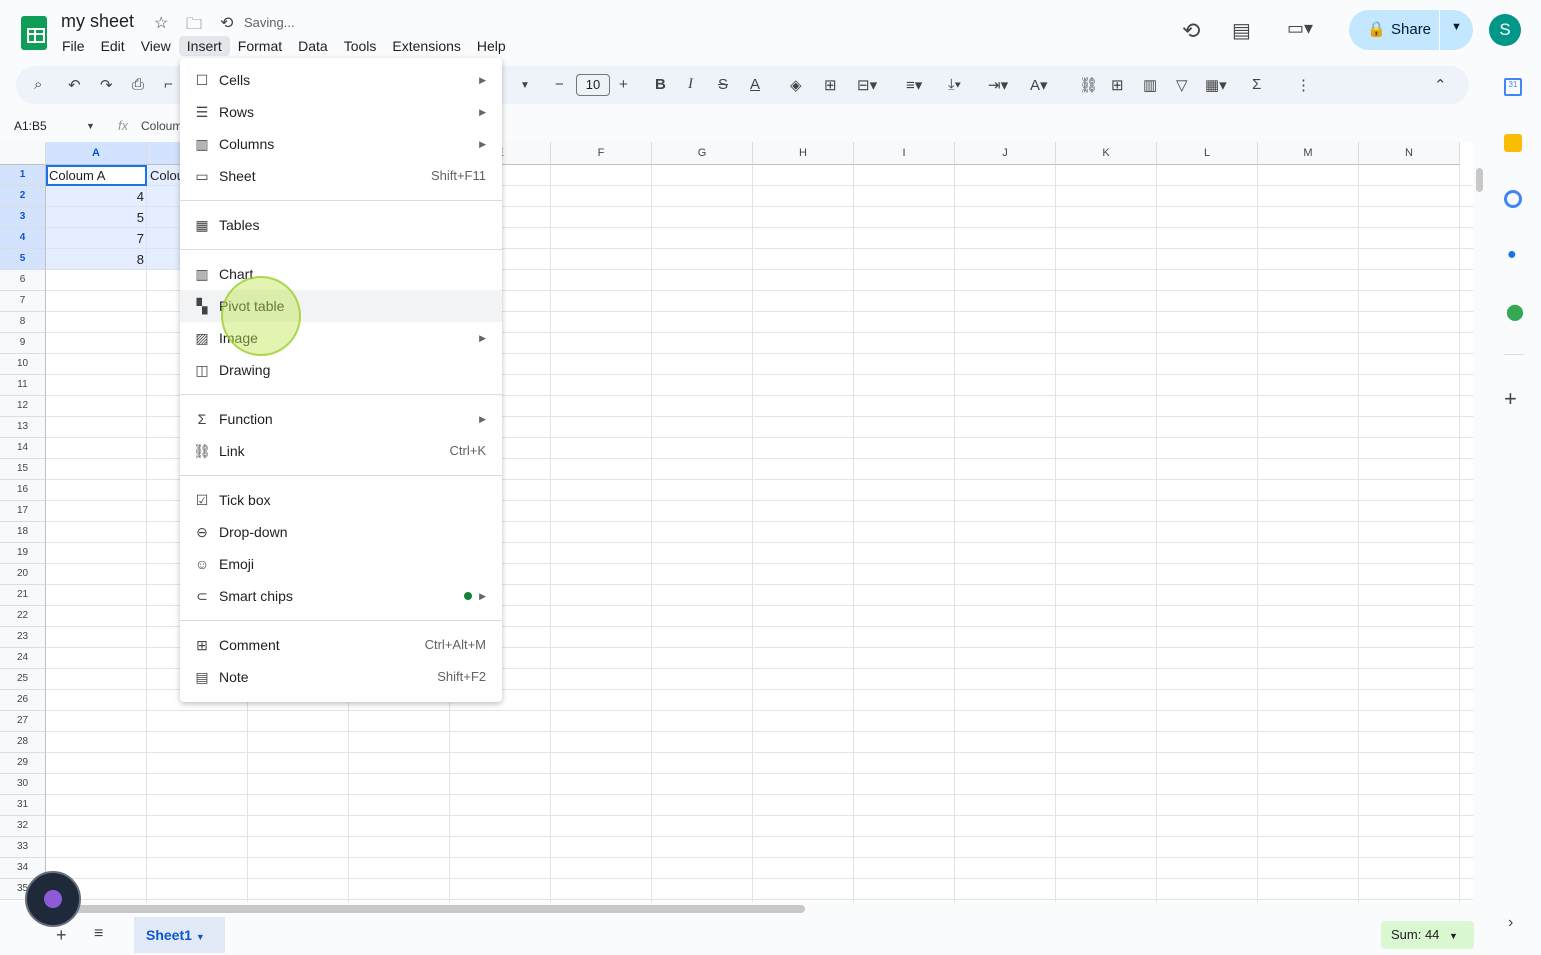  What do you see at coordinates (23, 427) in the screenshot?
I see `row-header-13: 13` at bounding box center [23, 427].